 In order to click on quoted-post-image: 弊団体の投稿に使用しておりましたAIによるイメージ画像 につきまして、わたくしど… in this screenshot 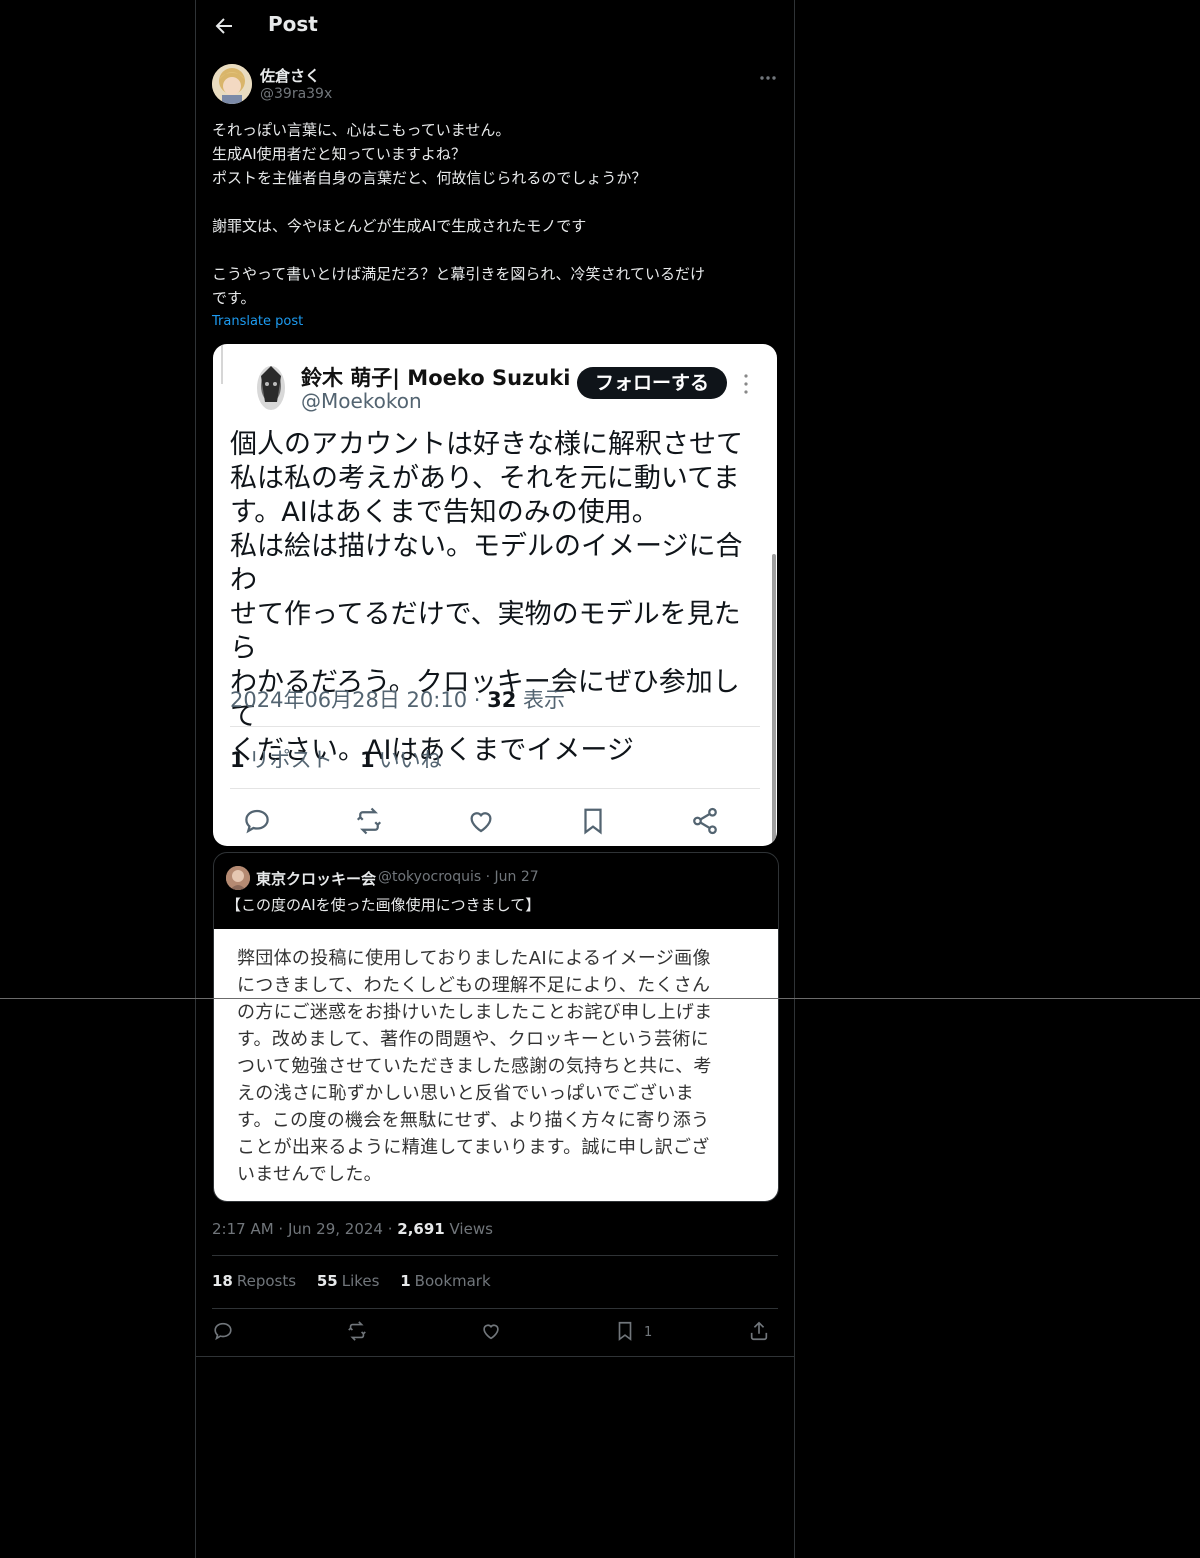, I will do `click(496, 1065)`.